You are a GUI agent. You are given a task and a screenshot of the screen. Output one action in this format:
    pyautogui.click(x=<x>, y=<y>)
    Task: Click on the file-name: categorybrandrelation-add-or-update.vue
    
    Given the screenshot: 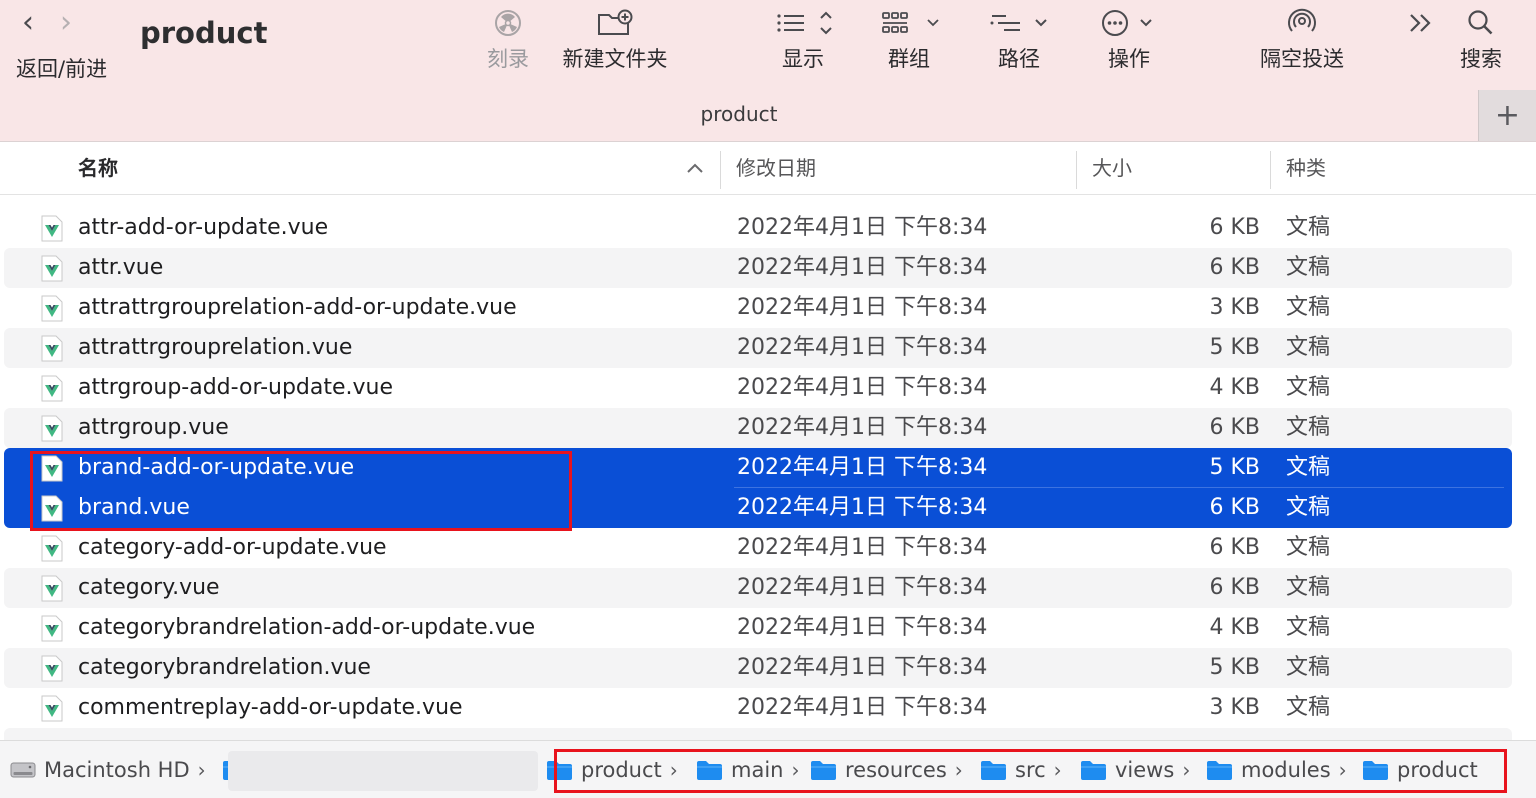 What is the action you would take?
    pyautogui.click(x=307, y=627)
    